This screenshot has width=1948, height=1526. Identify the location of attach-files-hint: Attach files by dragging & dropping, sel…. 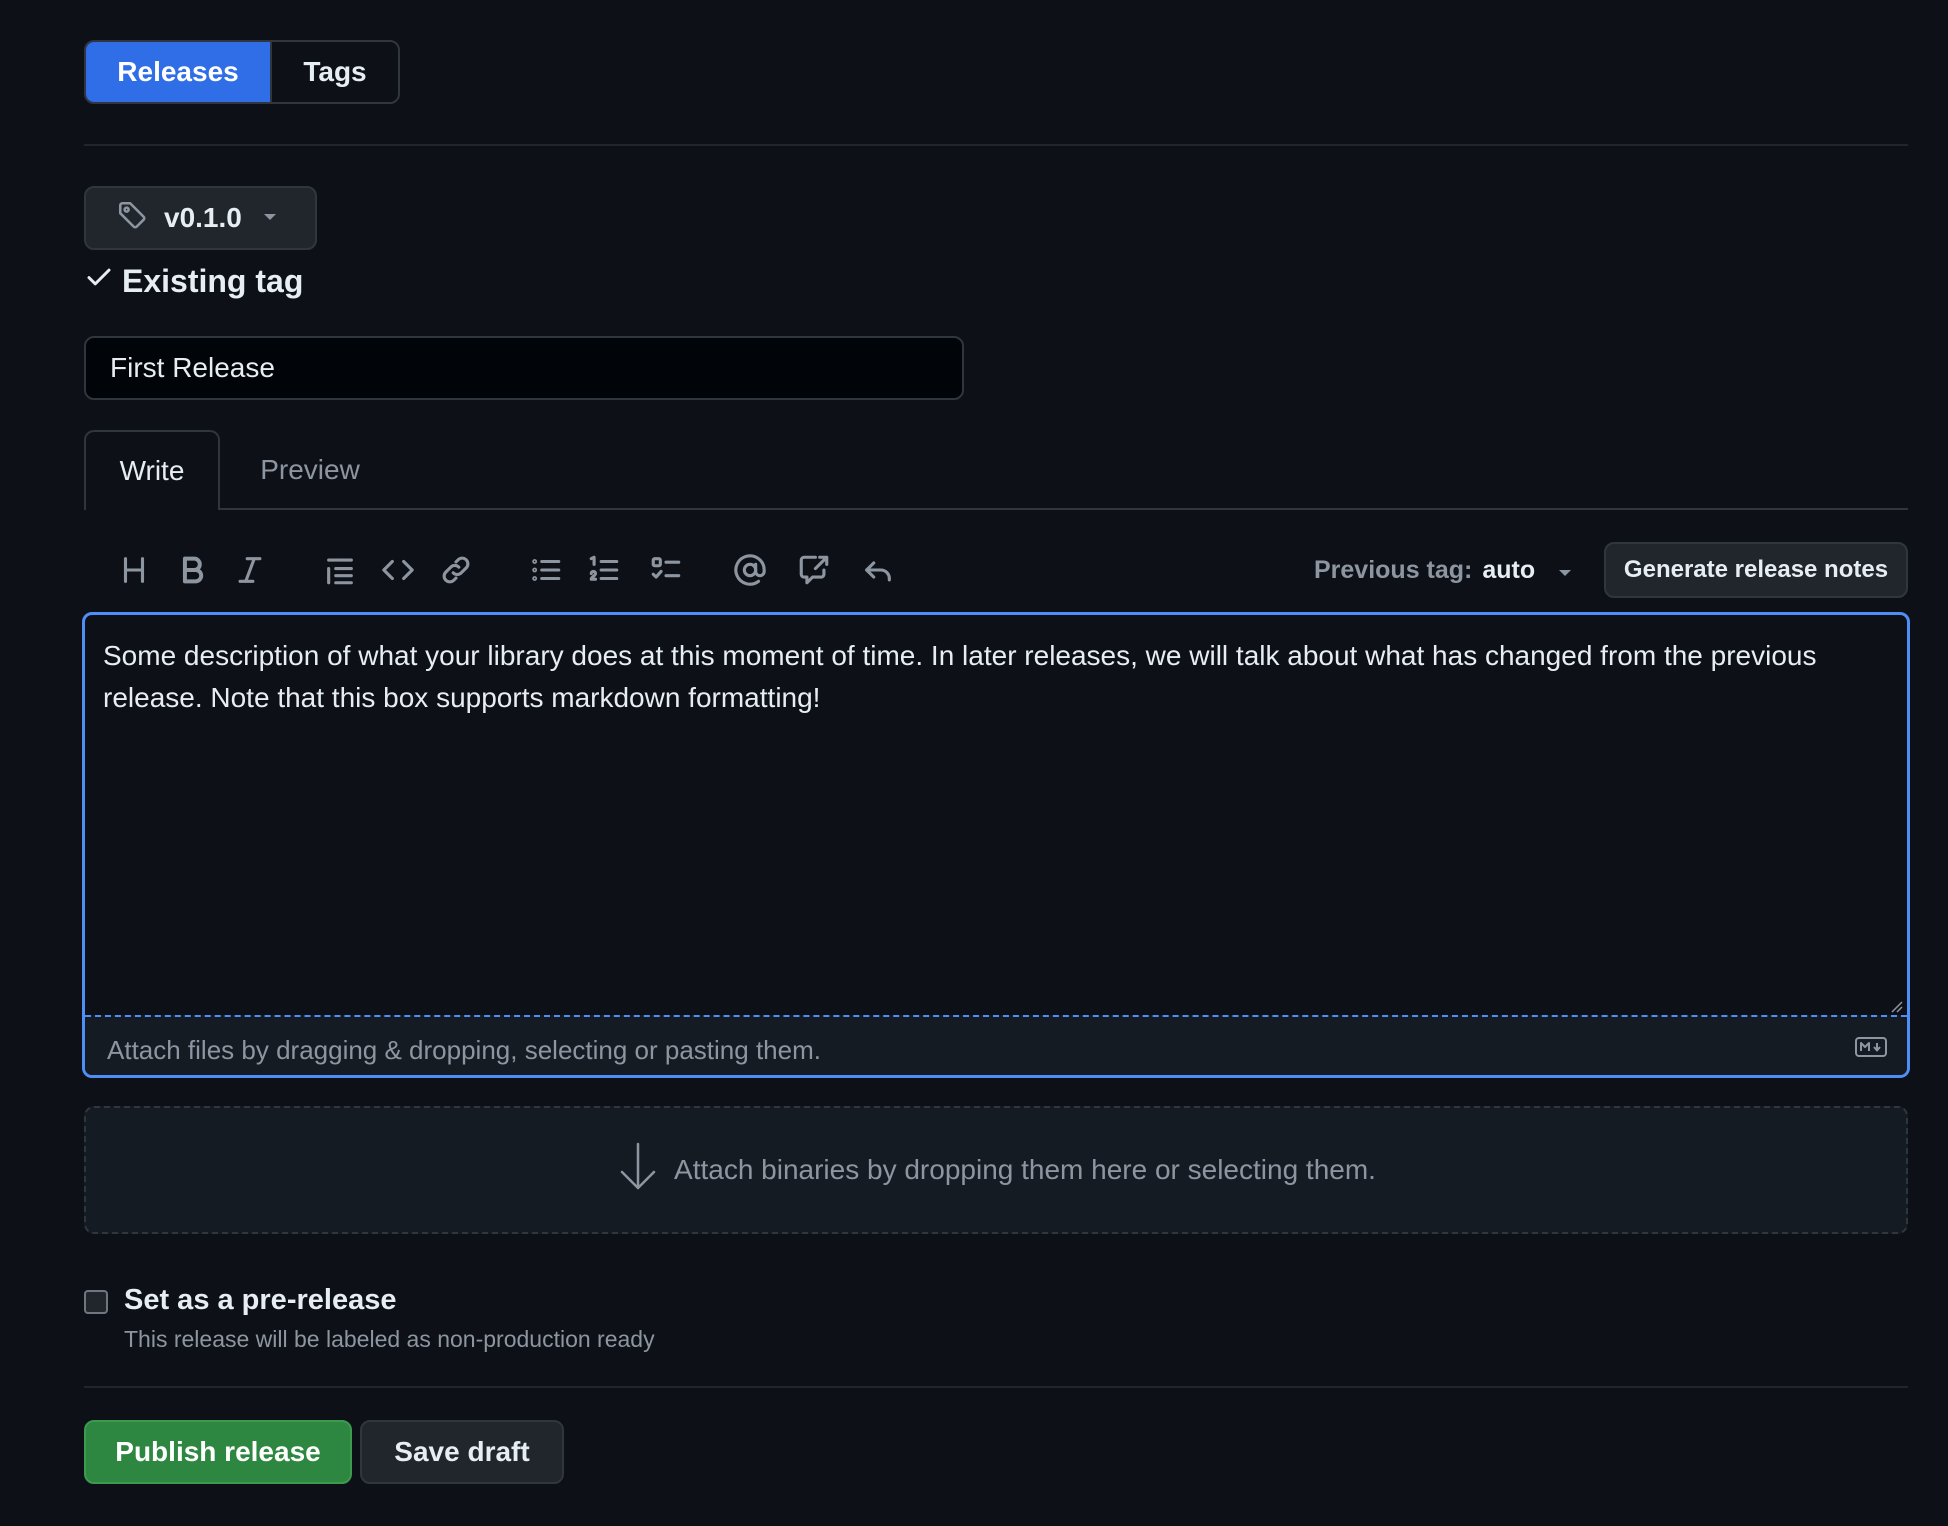
(464, 1050).